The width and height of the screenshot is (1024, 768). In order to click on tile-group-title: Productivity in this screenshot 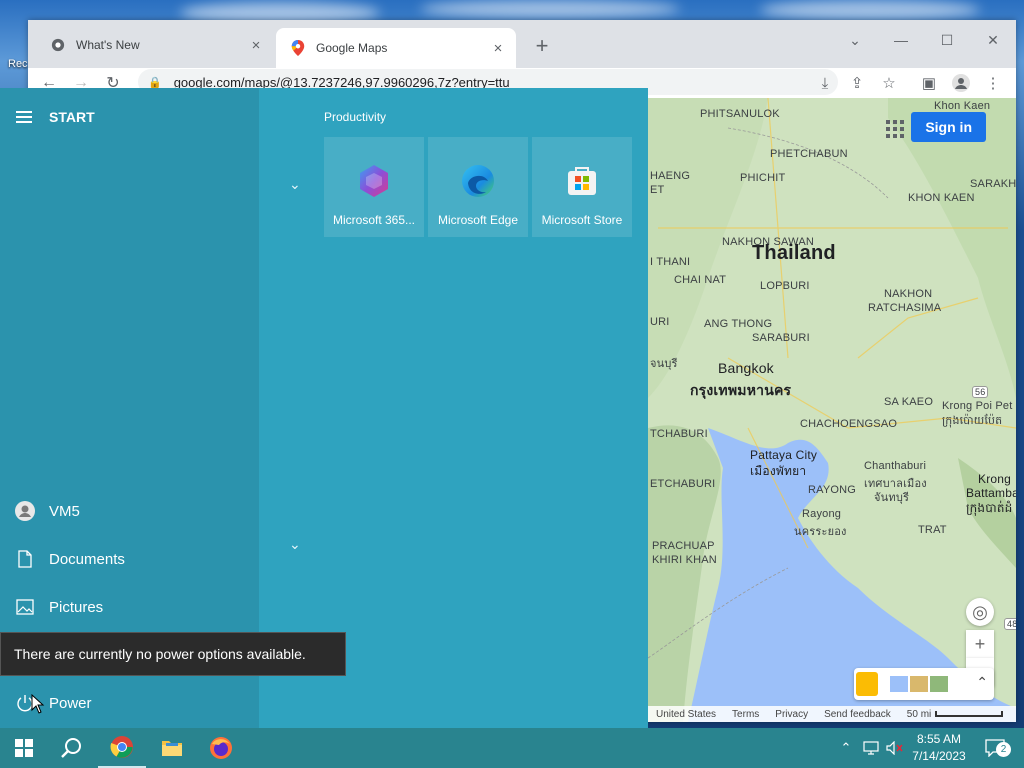, I will do `click(355, 117)`.